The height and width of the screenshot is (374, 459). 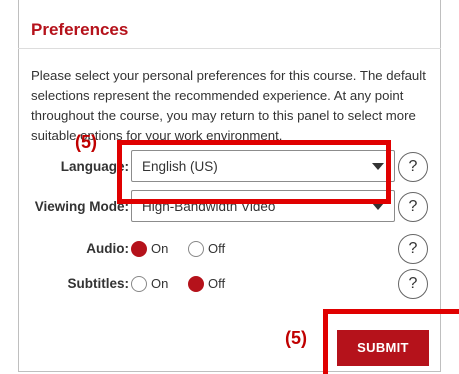 I want to click on subtitles-label: Subtitles:, so click(x=98, y=283).